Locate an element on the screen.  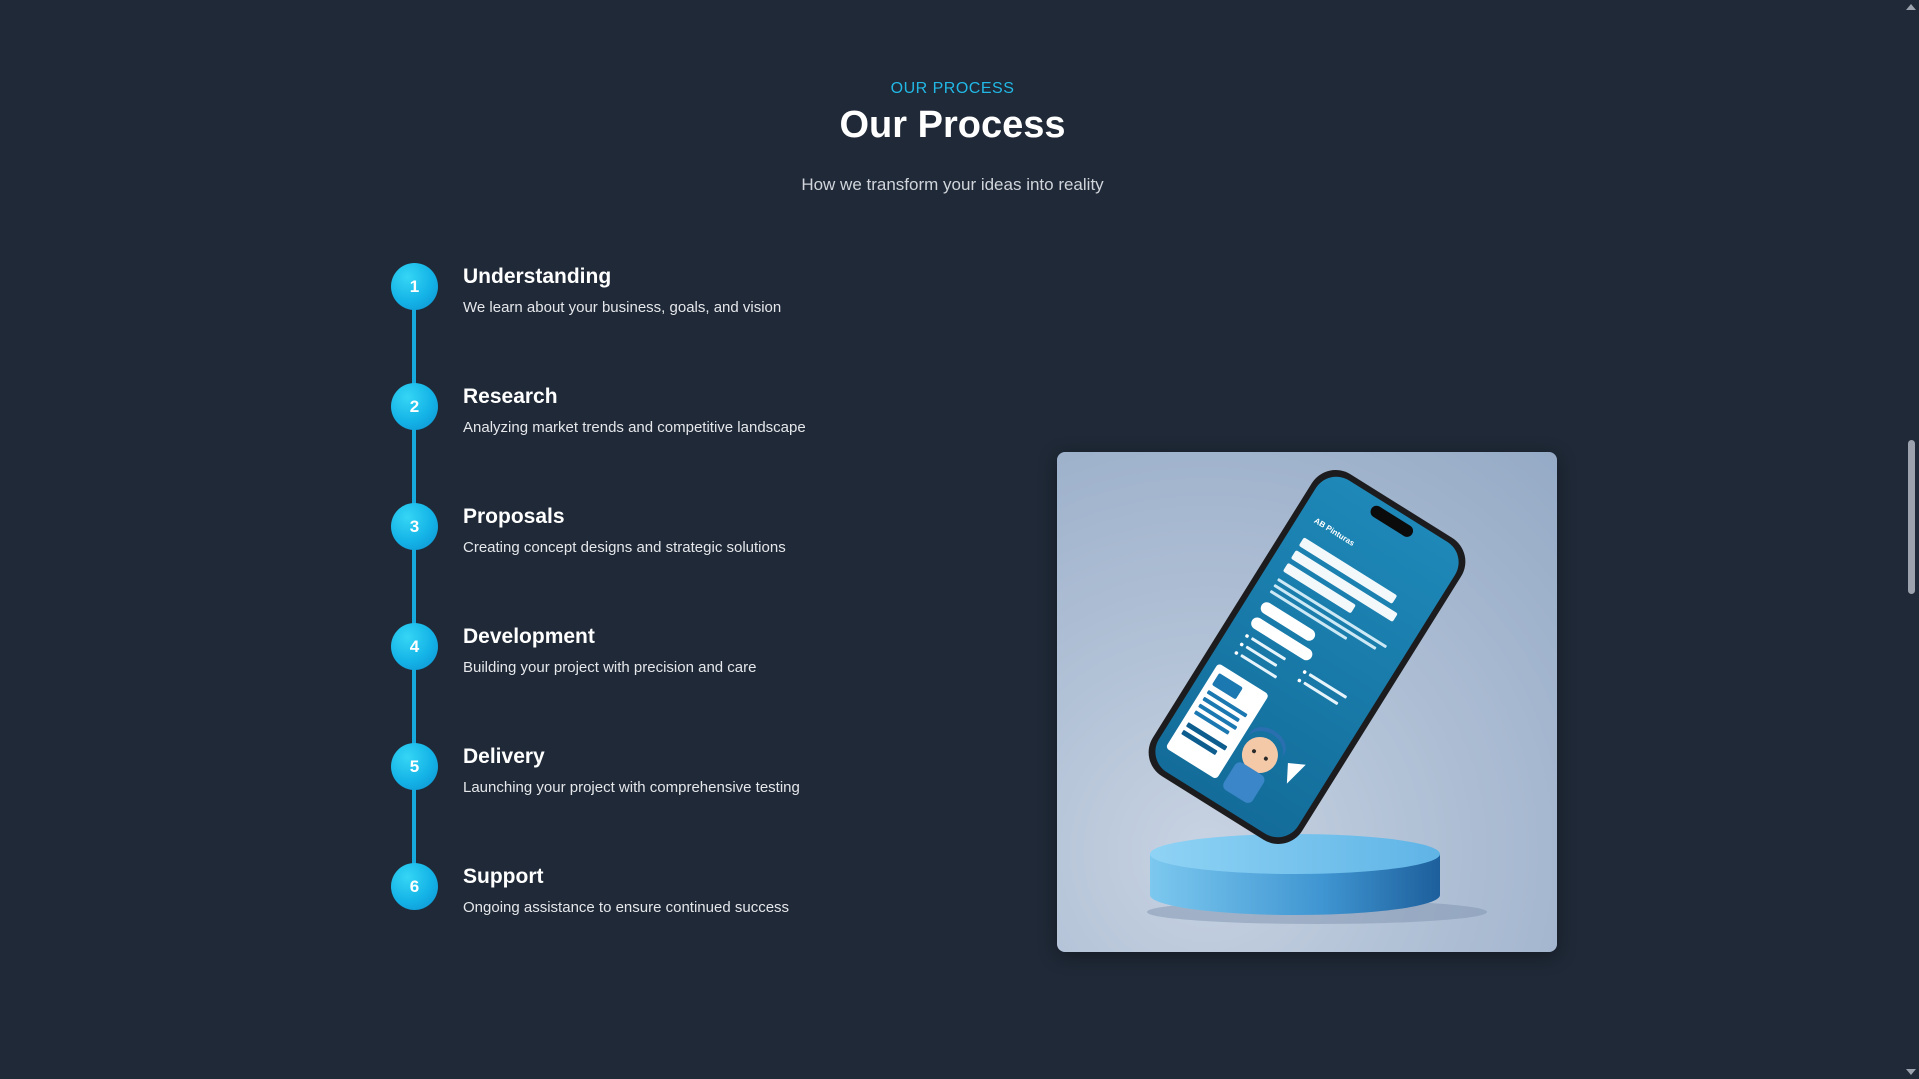
section-title: Our Process is located at coordinates (952, 125).